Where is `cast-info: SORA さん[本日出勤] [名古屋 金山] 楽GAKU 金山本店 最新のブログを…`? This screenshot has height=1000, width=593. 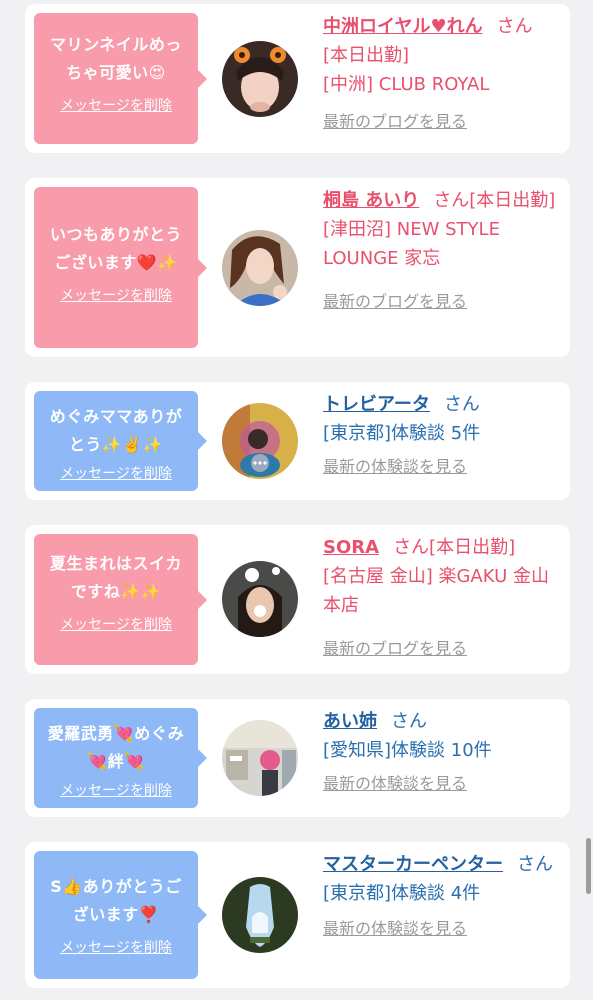 cast-info: SORA さん[本日出勤] [名古屋 金山] 楽GAKU 金山本店 最新のブログを… is located at coordinates (443, 598).